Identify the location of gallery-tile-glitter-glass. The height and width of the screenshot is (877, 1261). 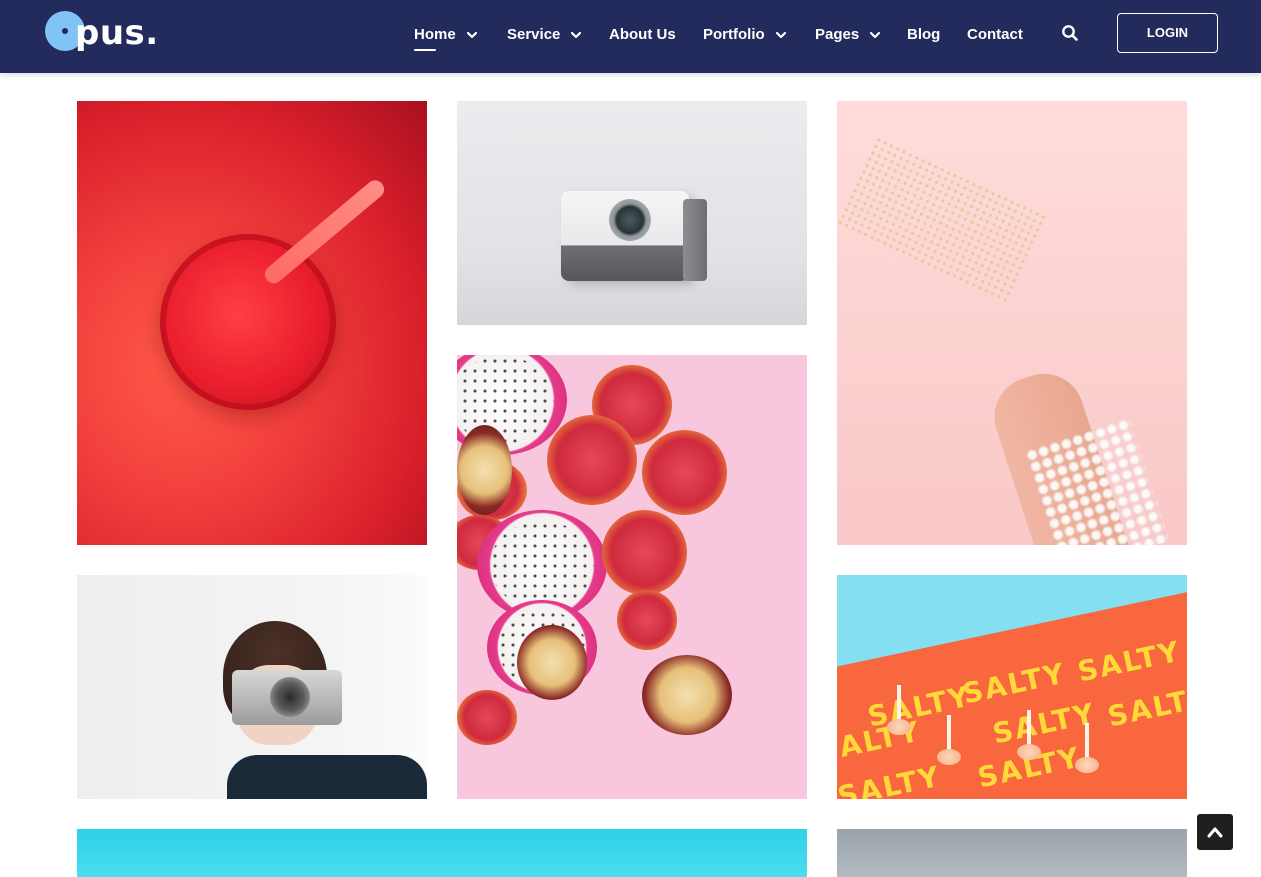
(1012, 323).